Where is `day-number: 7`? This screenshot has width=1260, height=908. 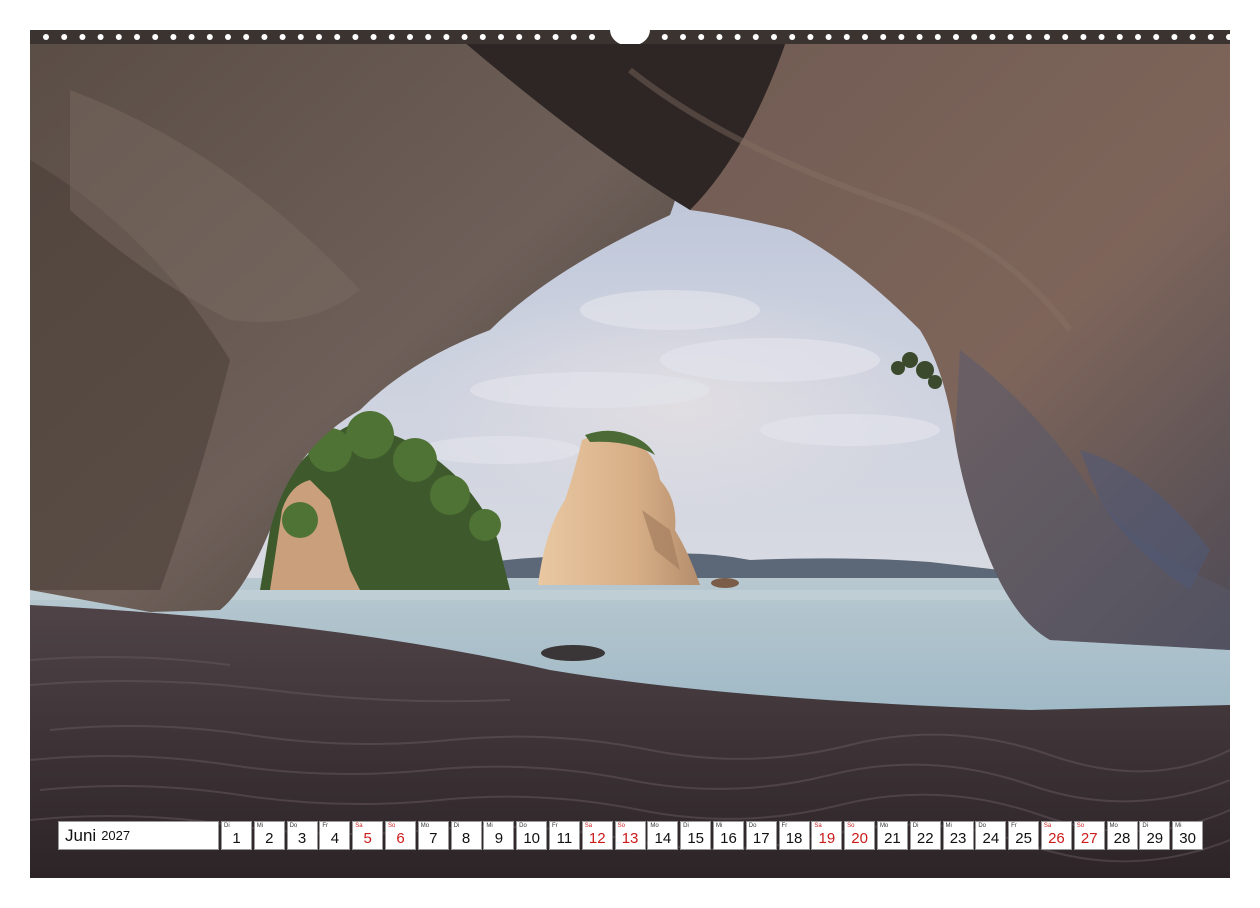 day-number: 7 is located at coordinates (433, 838).